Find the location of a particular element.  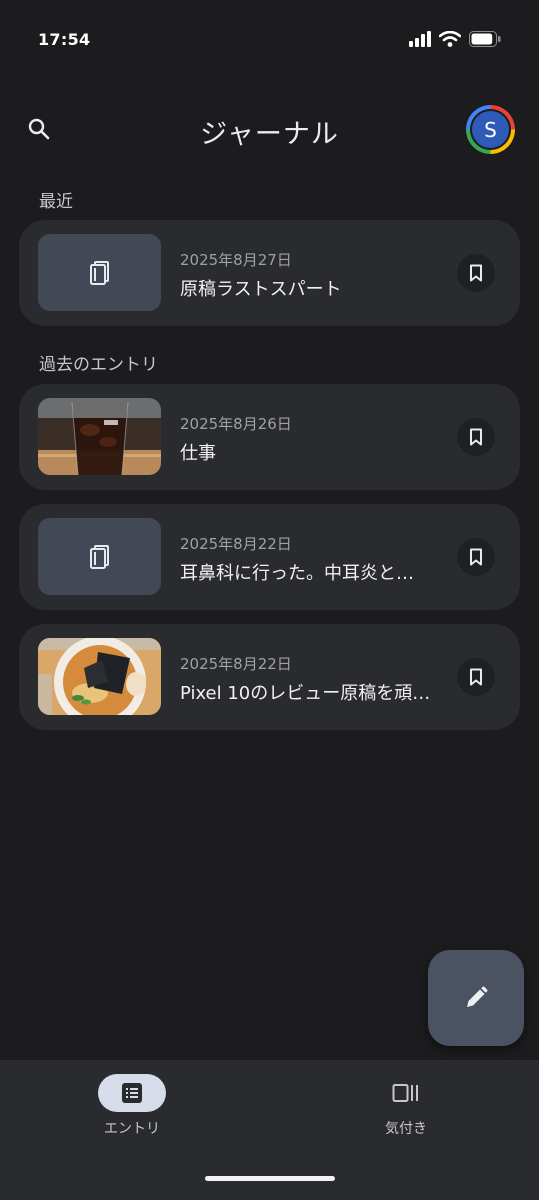

entry-date: 2025年8月27日 is located at coordinates (236, 260).